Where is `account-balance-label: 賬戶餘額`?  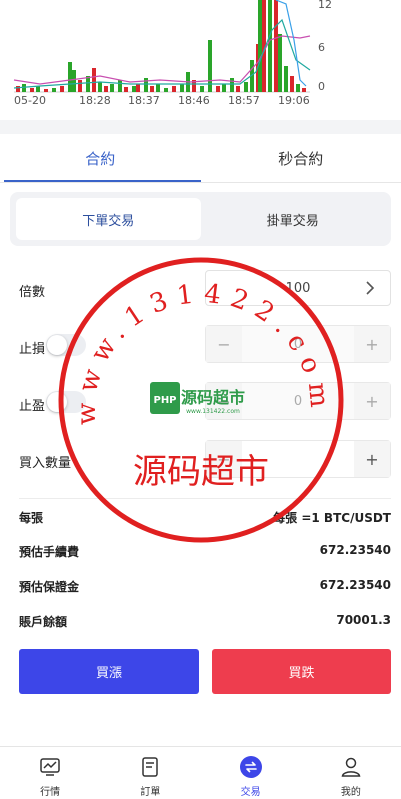
account-balance-label: 賬戶餘額 is located at coordinates (43, 622).